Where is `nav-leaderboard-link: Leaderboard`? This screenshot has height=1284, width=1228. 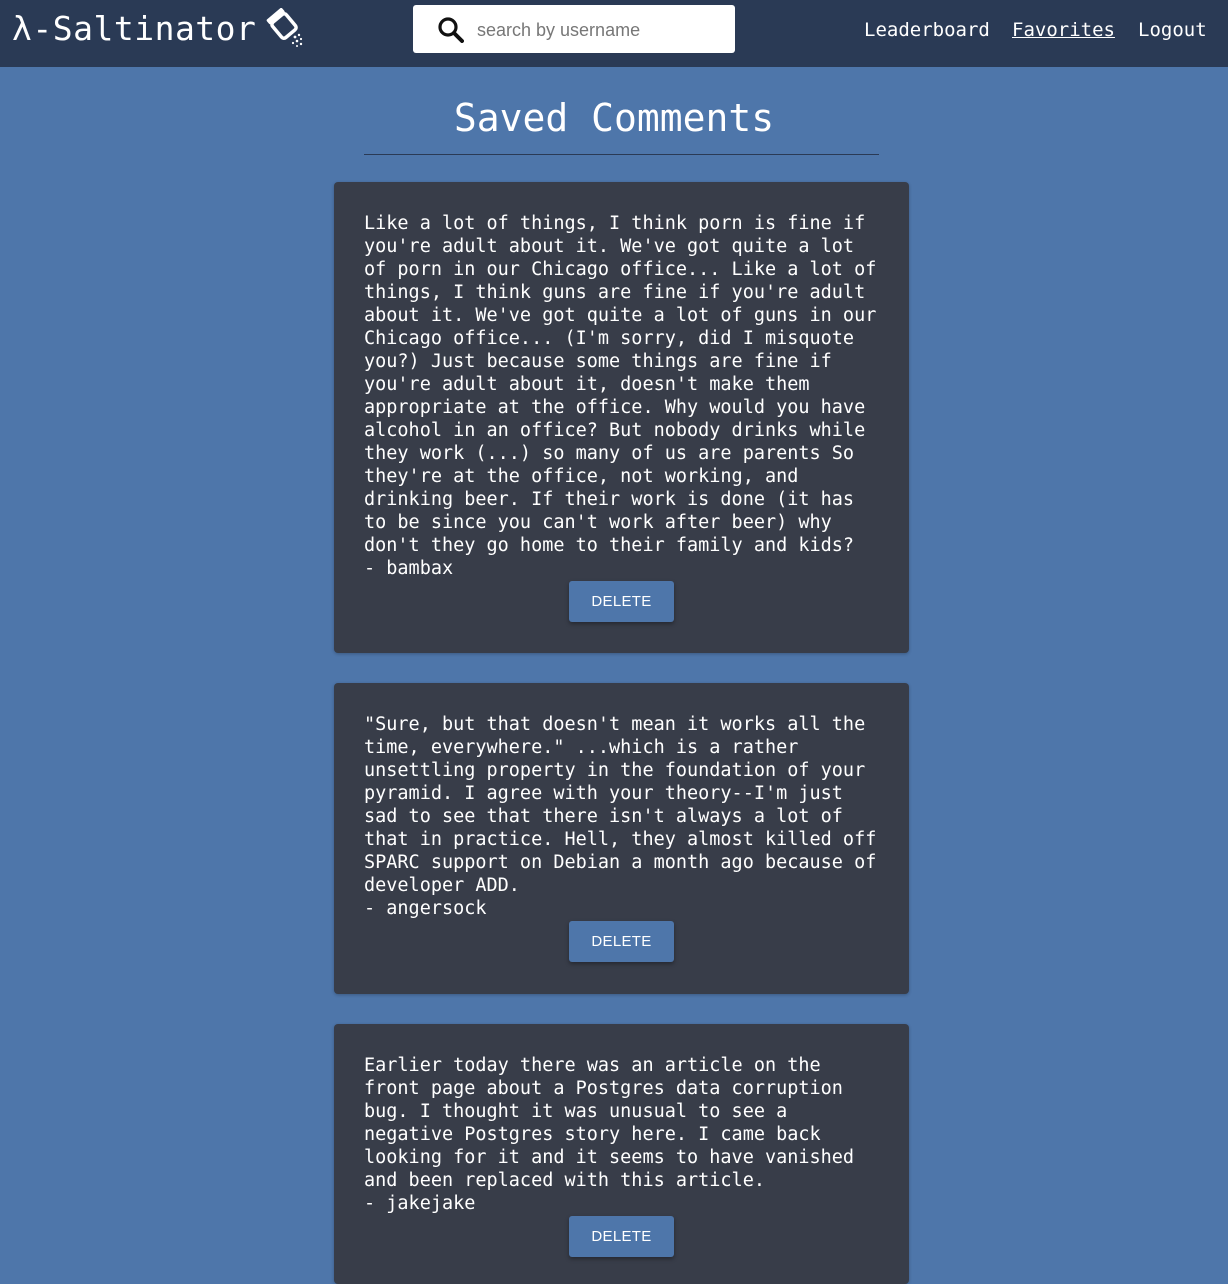
nav-leaderboard-link: Leaderboard is located at coordinates (927, 30).